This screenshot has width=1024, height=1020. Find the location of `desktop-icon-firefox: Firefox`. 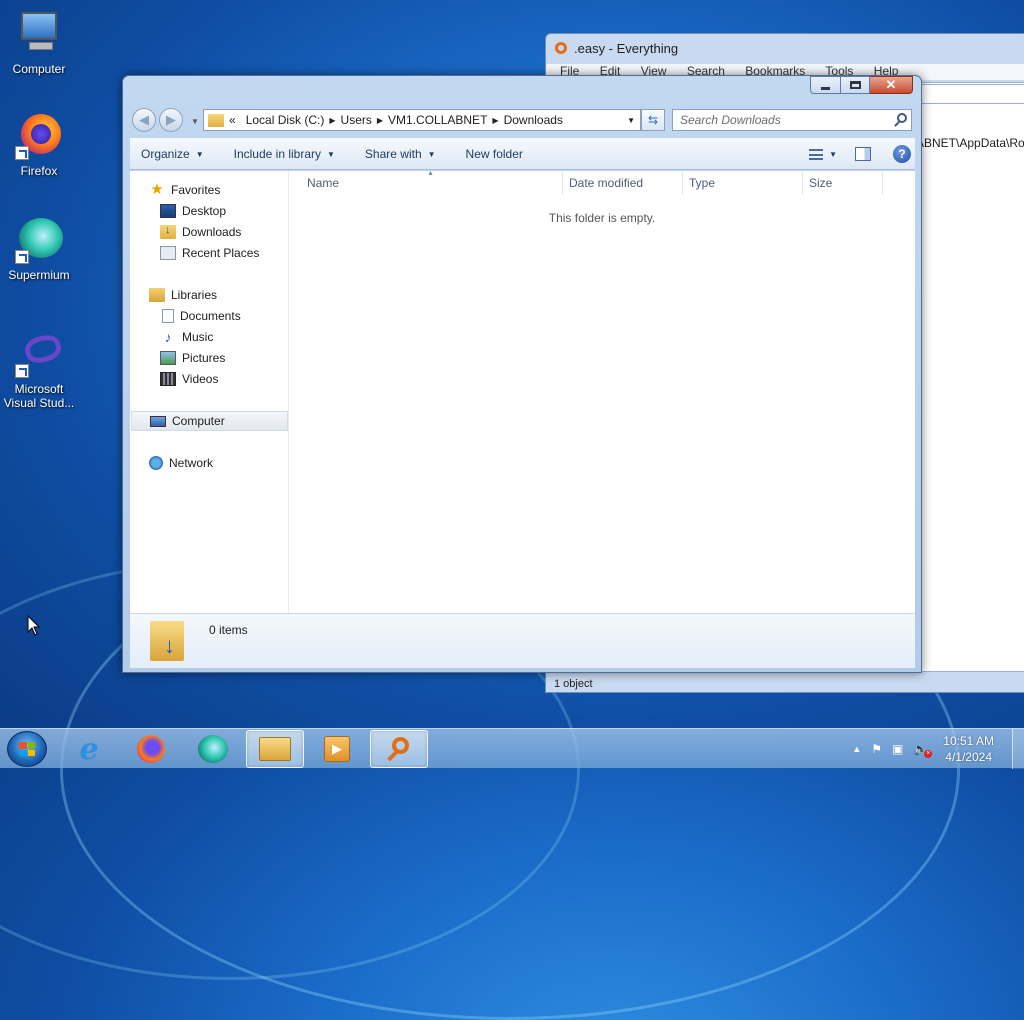

desktop-icon-firefox: Firefox is located at coordinates (39, 145).